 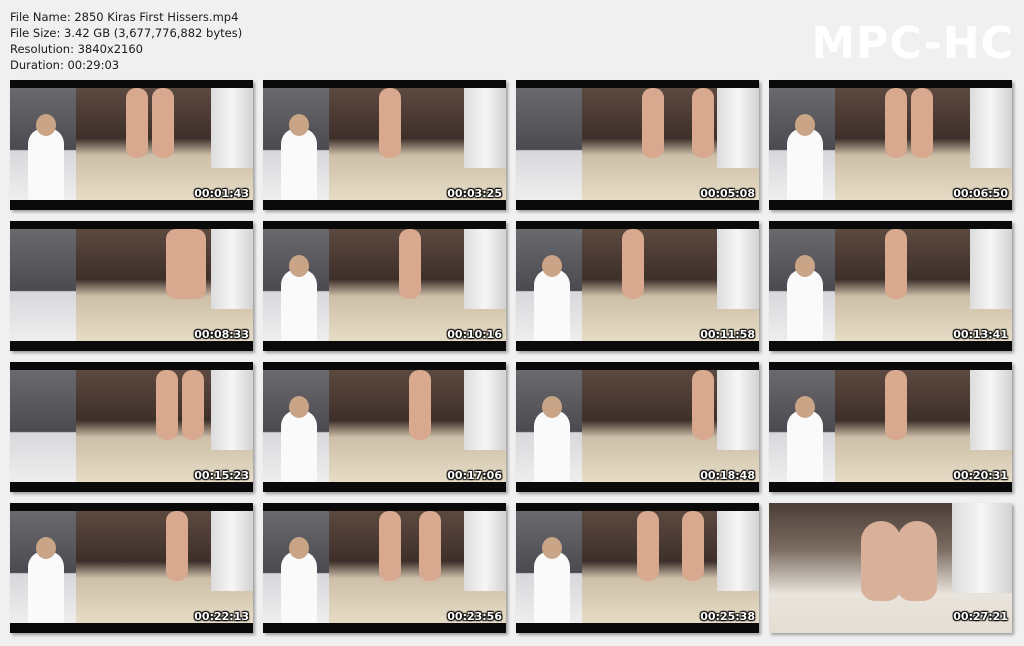 What do you see at coordinates (980, 334) in the screenshot?
I see `timestamp: 00:13:41` at bounding box center [980, 334].